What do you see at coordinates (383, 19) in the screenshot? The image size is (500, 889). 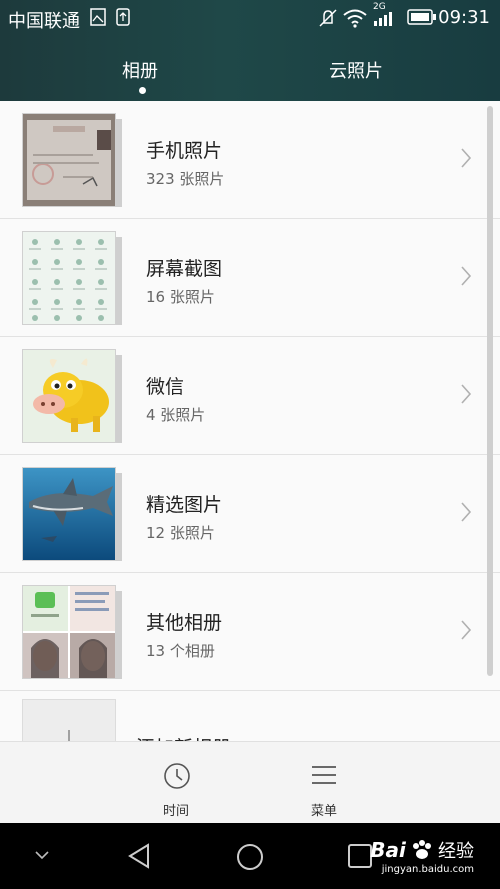 I see `signal-icon` at bounding box center [383, 19].